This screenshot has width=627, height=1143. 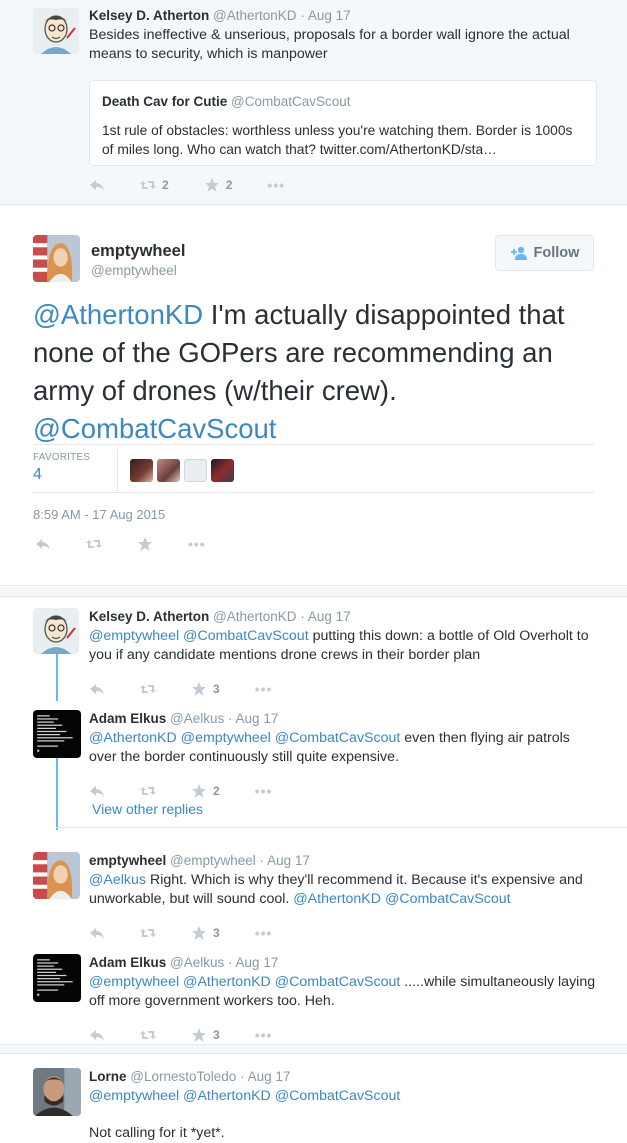 I want to click on author-name: Lorne, so click(x=108, y=1076).